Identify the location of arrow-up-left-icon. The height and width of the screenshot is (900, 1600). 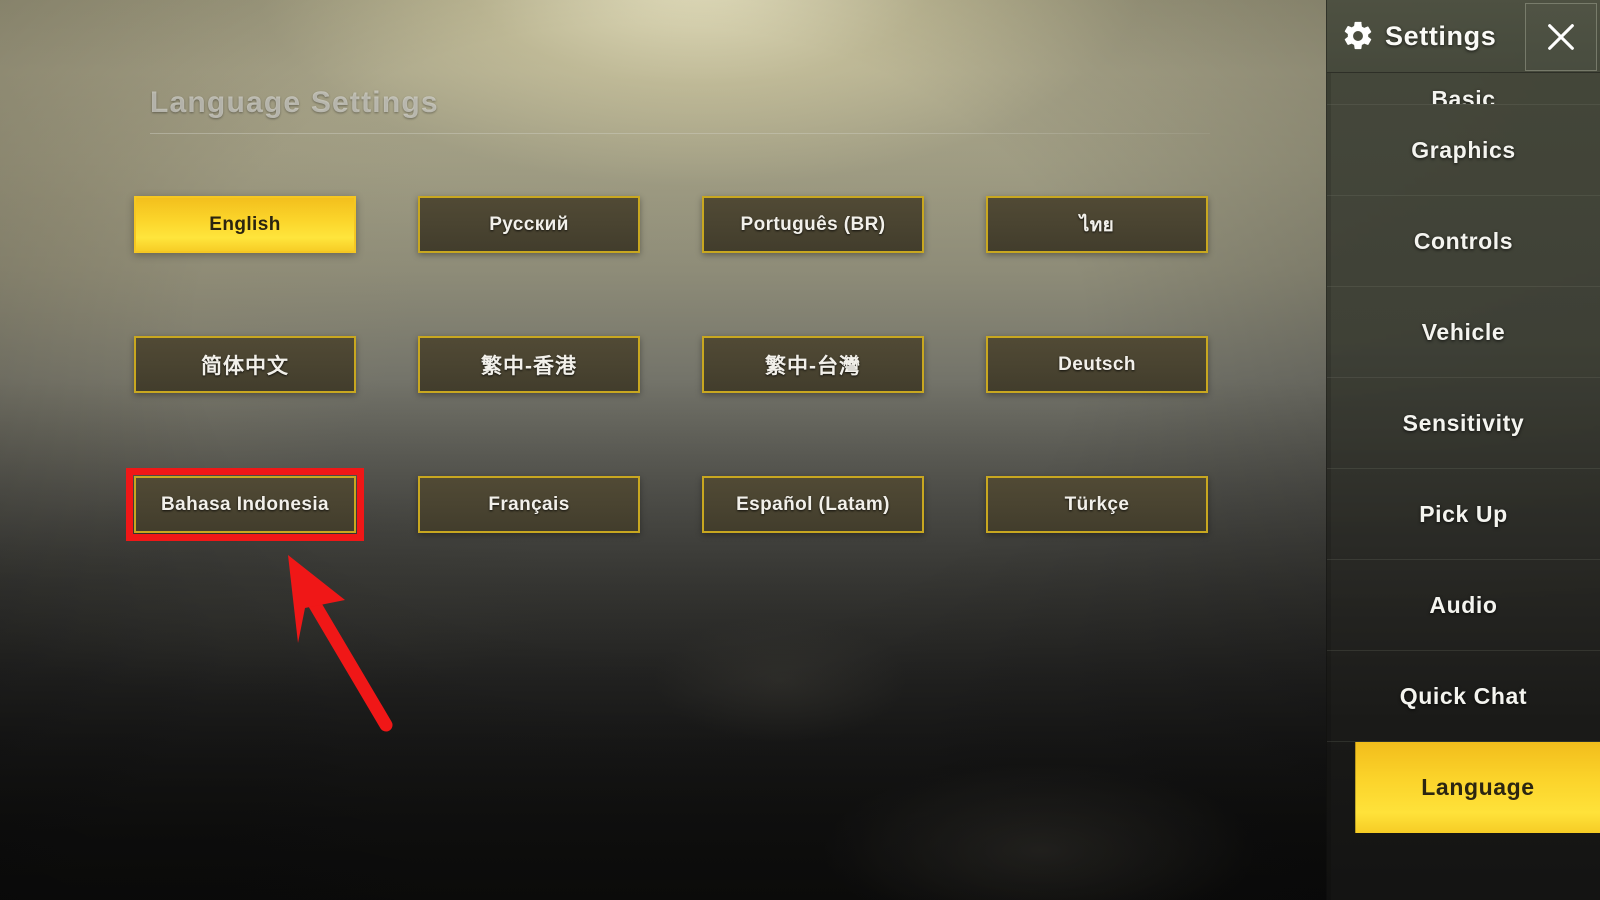
(340, 643).